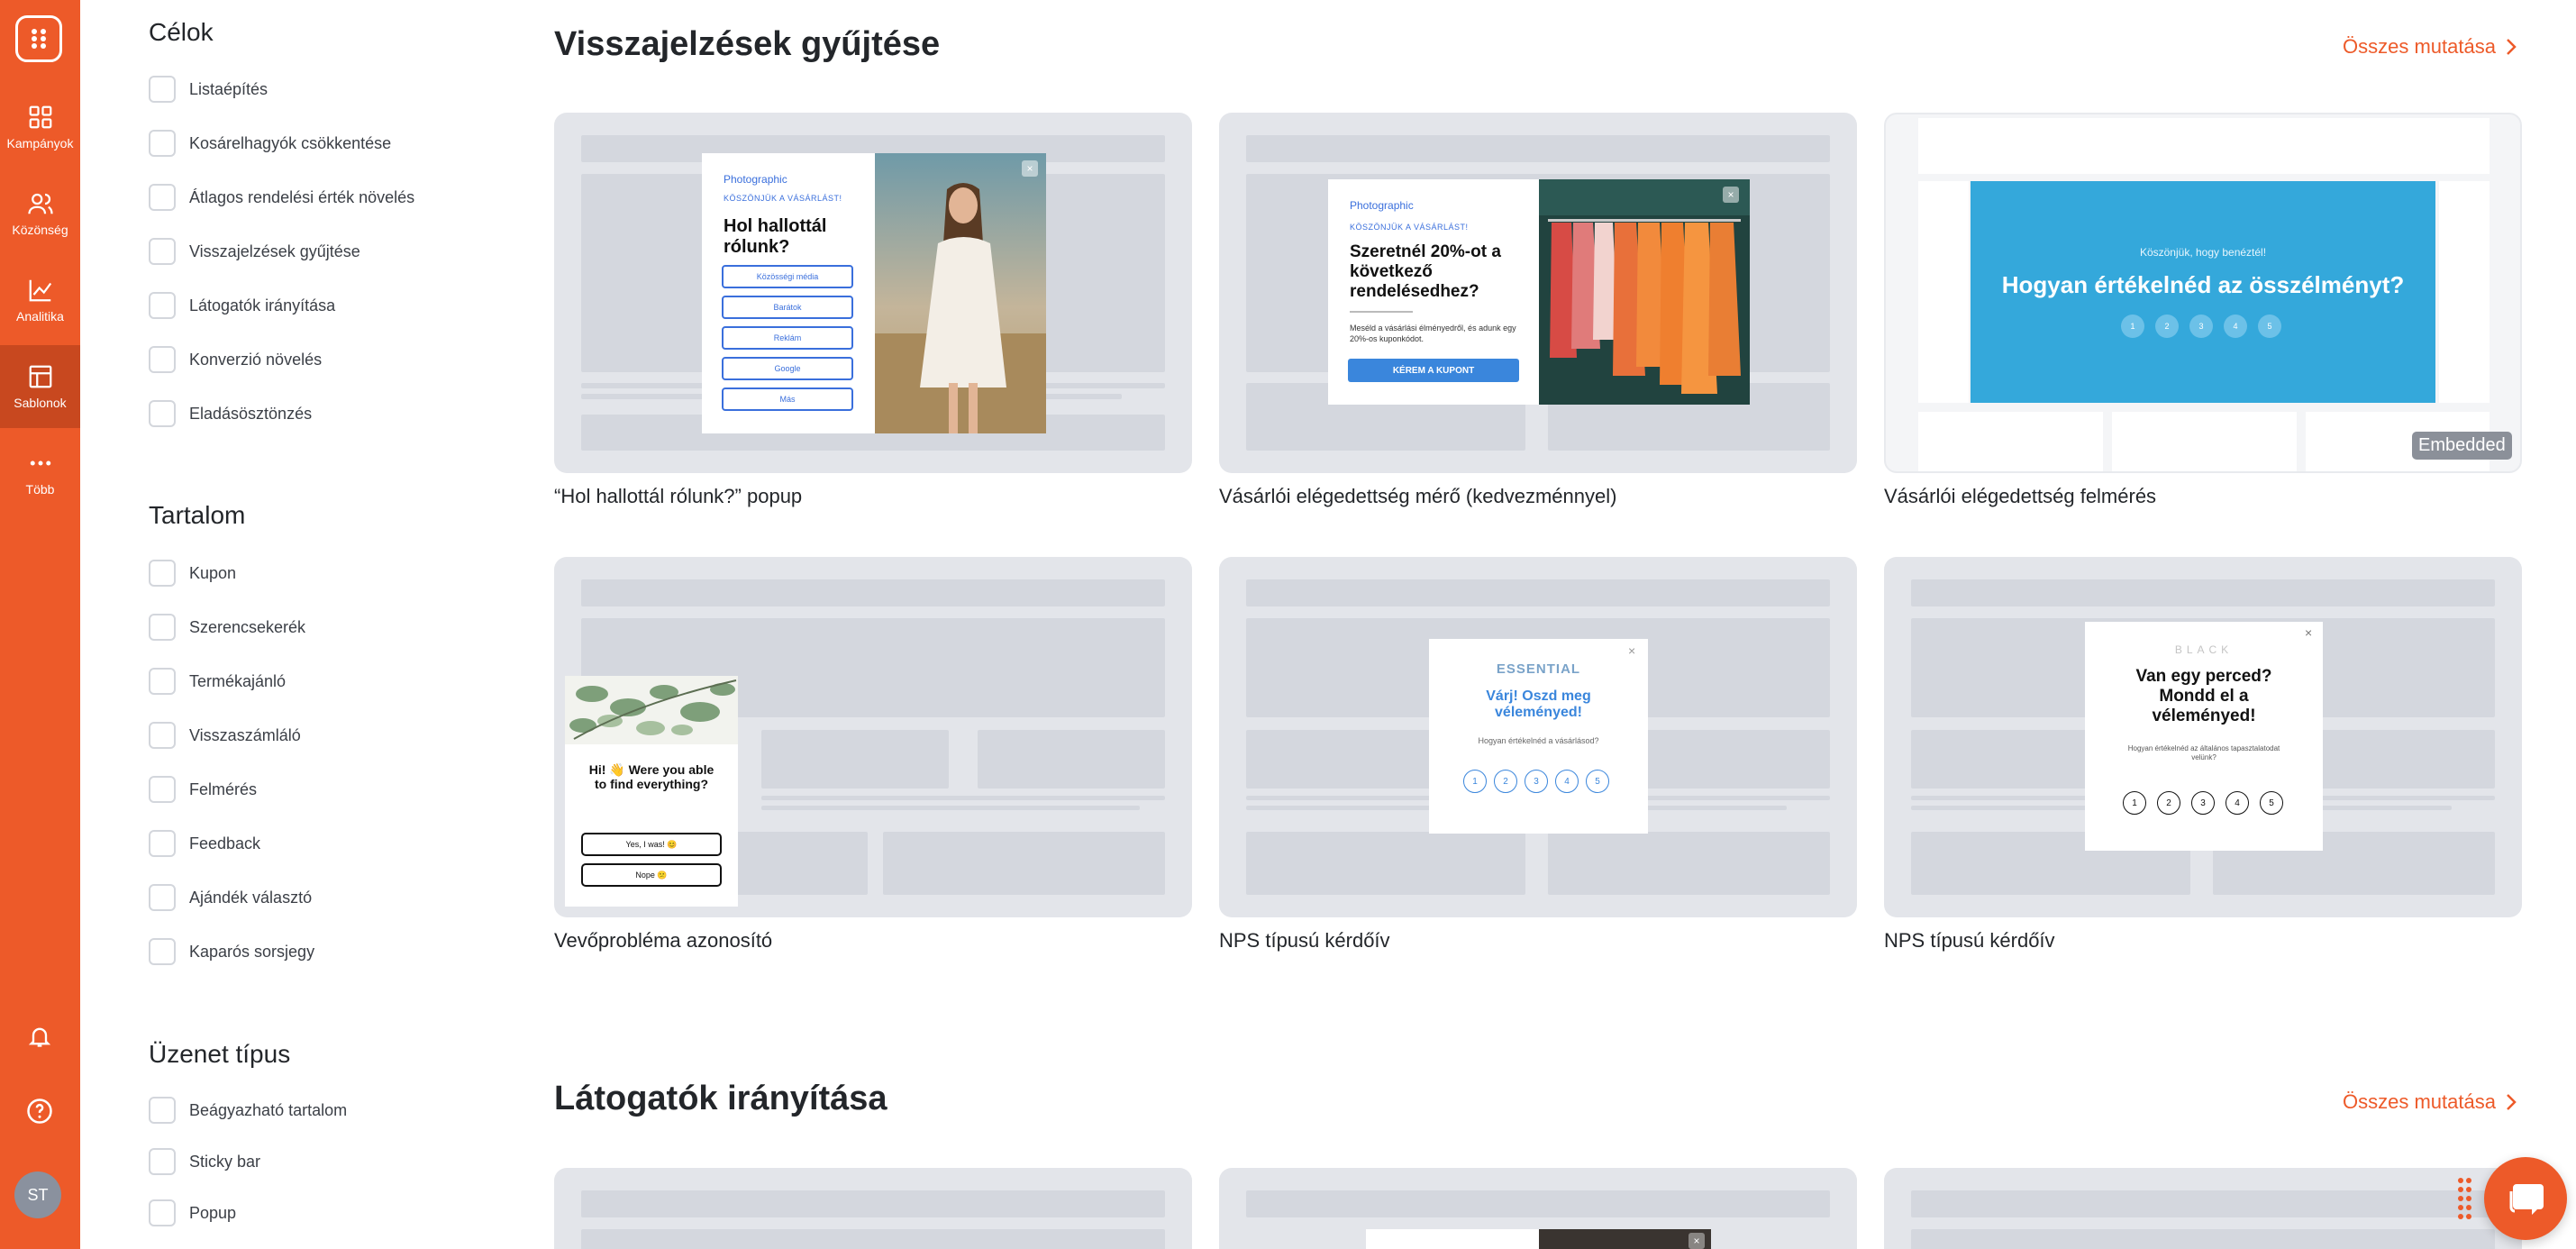 The width and height of the screenshot is (2576, 1249). What do you see at coordinates (1597, 781) in the screenshot?
I see `nps-circle: 5` at bounding box center [1597, 781].